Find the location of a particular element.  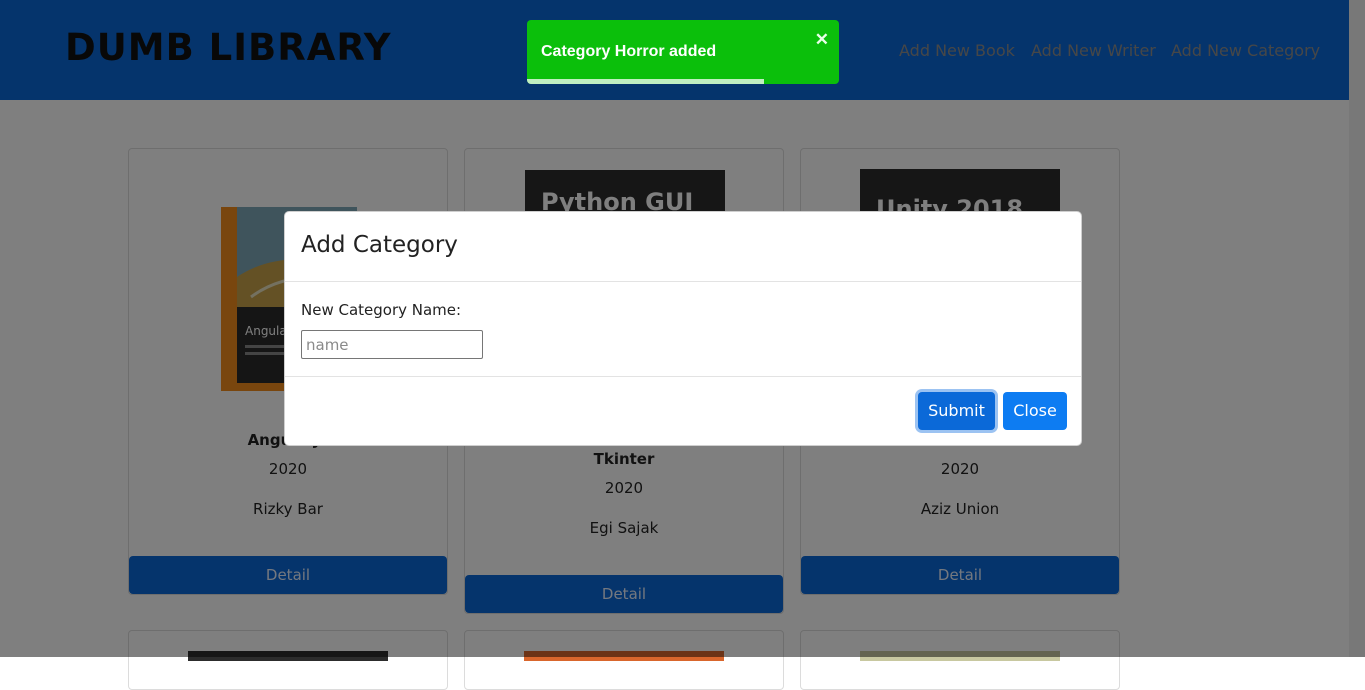

success-toast: Category Horror added ✕ is located at coordinates (683, 52).